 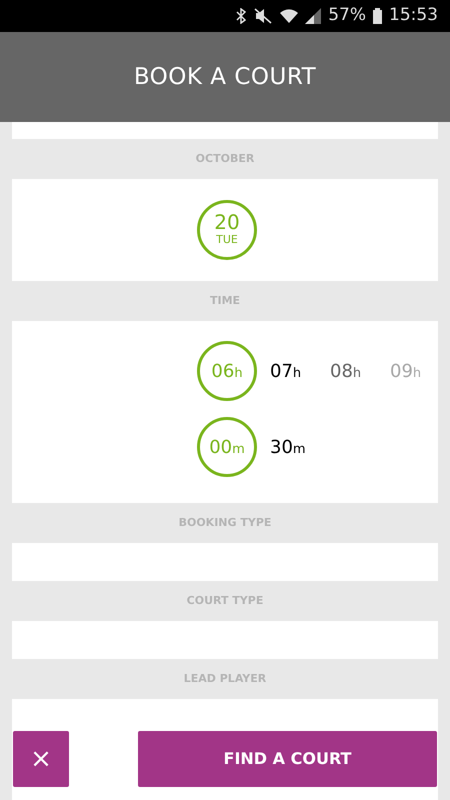 I want to click on battery-level: 57%, so click(x=347, y=16).